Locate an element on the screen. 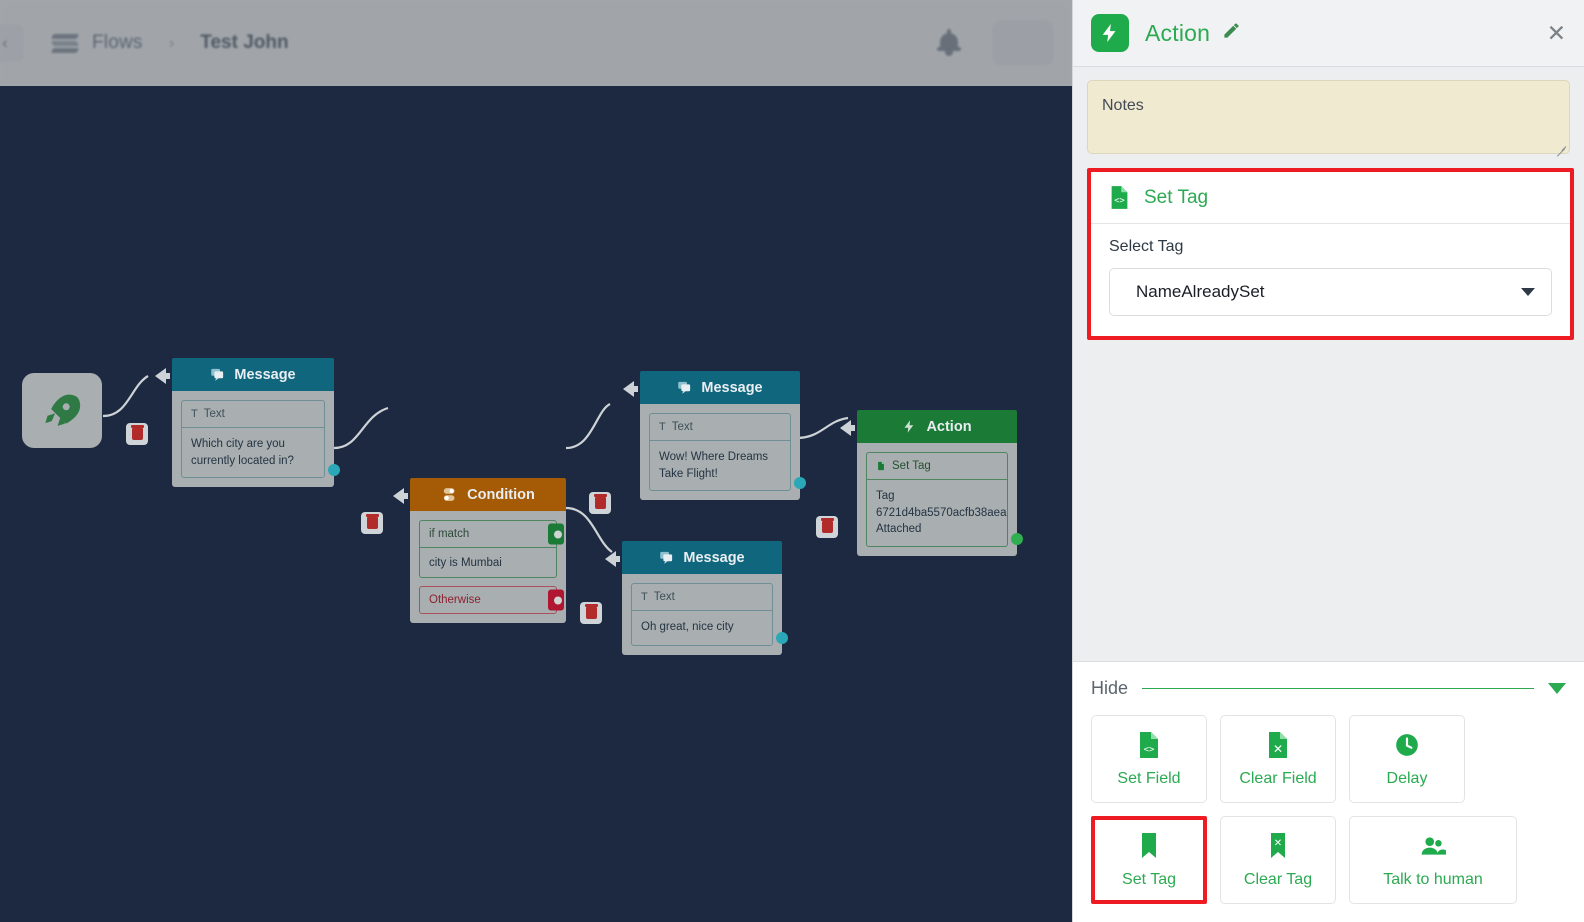 The width and height of the screenshot is (1584, 922). action-button-label: Set Field is located at coordinates (1149, 778).